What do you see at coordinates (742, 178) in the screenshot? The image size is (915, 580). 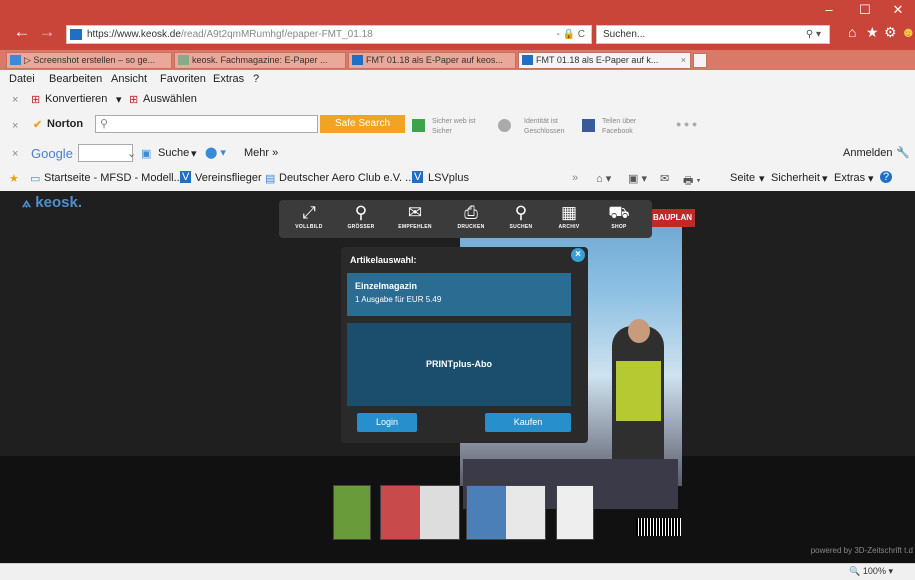 I see `page-menu: Seite` at bounding box center [742, 178].